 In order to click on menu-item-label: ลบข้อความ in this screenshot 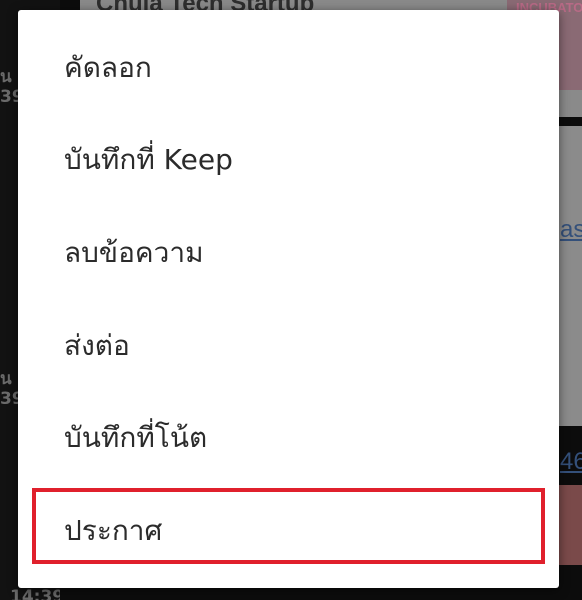, I will do `click(134, 252)`.